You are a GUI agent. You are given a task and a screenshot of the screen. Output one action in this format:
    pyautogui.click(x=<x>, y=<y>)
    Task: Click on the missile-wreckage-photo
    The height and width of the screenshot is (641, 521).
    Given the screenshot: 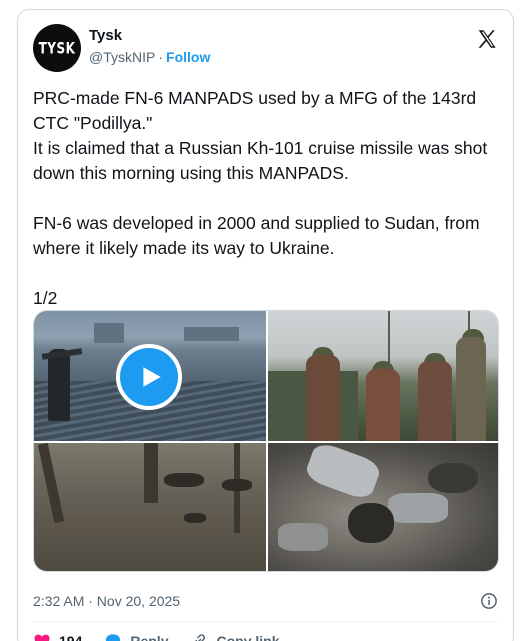 What is the action you would take?
    pyautogui.click(x=383, y=507)
    